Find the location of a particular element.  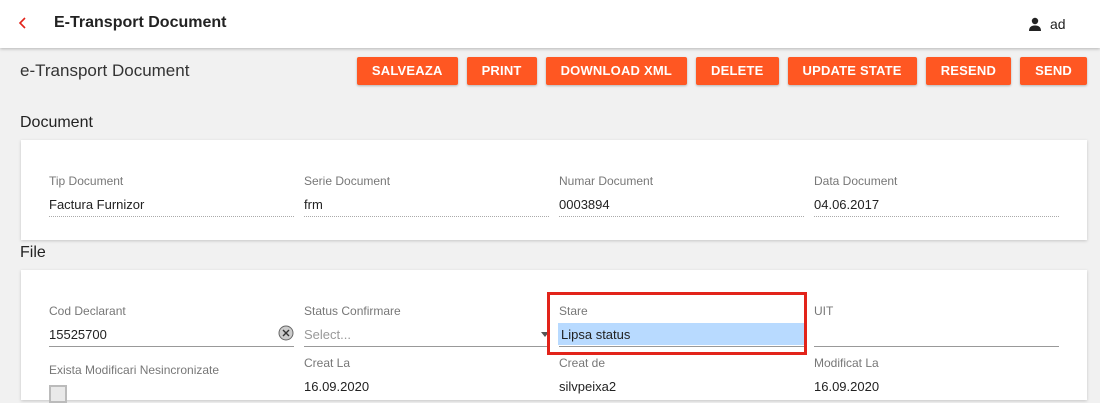

data-document-value: 04.06.2017 is located at coordinates (846, 204).